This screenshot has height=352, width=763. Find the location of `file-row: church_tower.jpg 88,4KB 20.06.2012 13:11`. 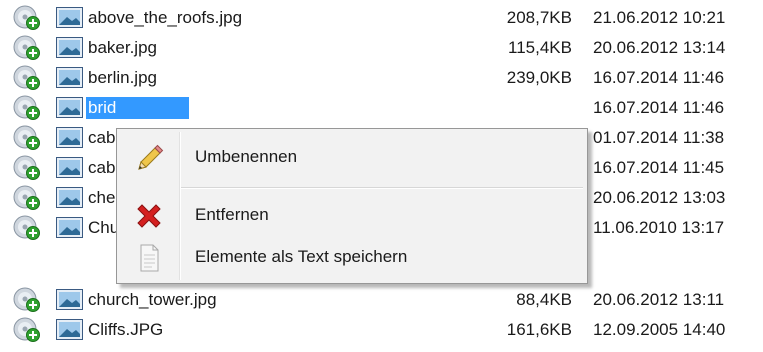

file-row: church_tower.jpg 88,4KB 20.06.2012 13:11 is located at coordinates (381, 299).